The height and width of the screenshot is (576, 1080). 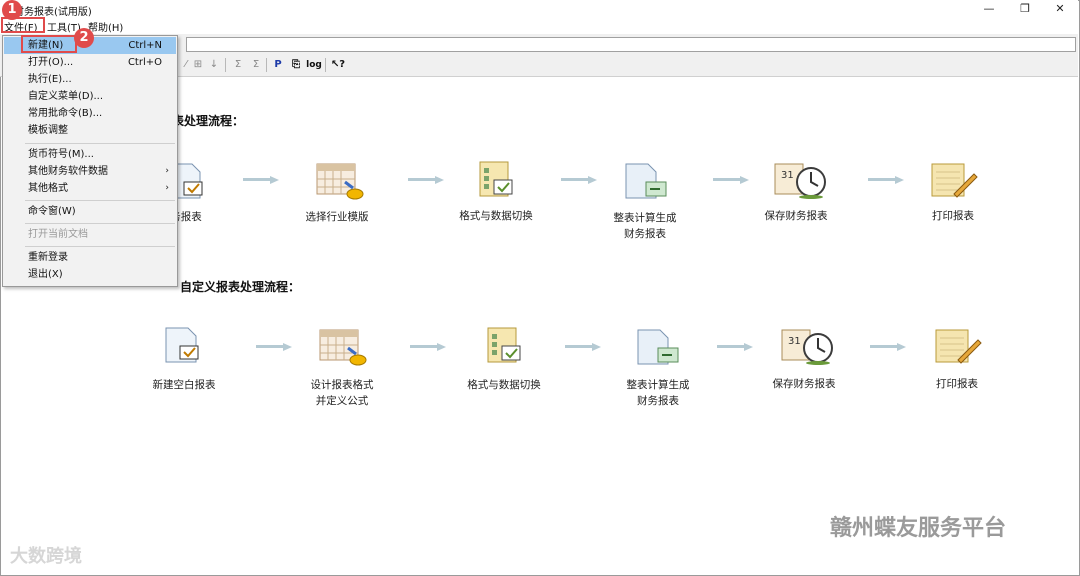 I want to click on flow2-step3-label: 格式与数据切换, so click(x=504, y=385).